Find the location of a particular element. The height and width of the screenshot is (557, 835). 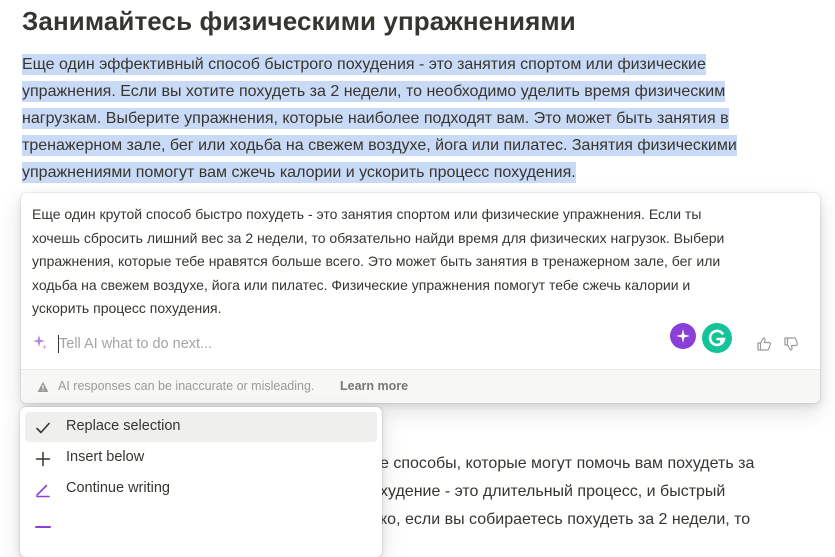

grammarly-icon is located at coordinates (717, 338).